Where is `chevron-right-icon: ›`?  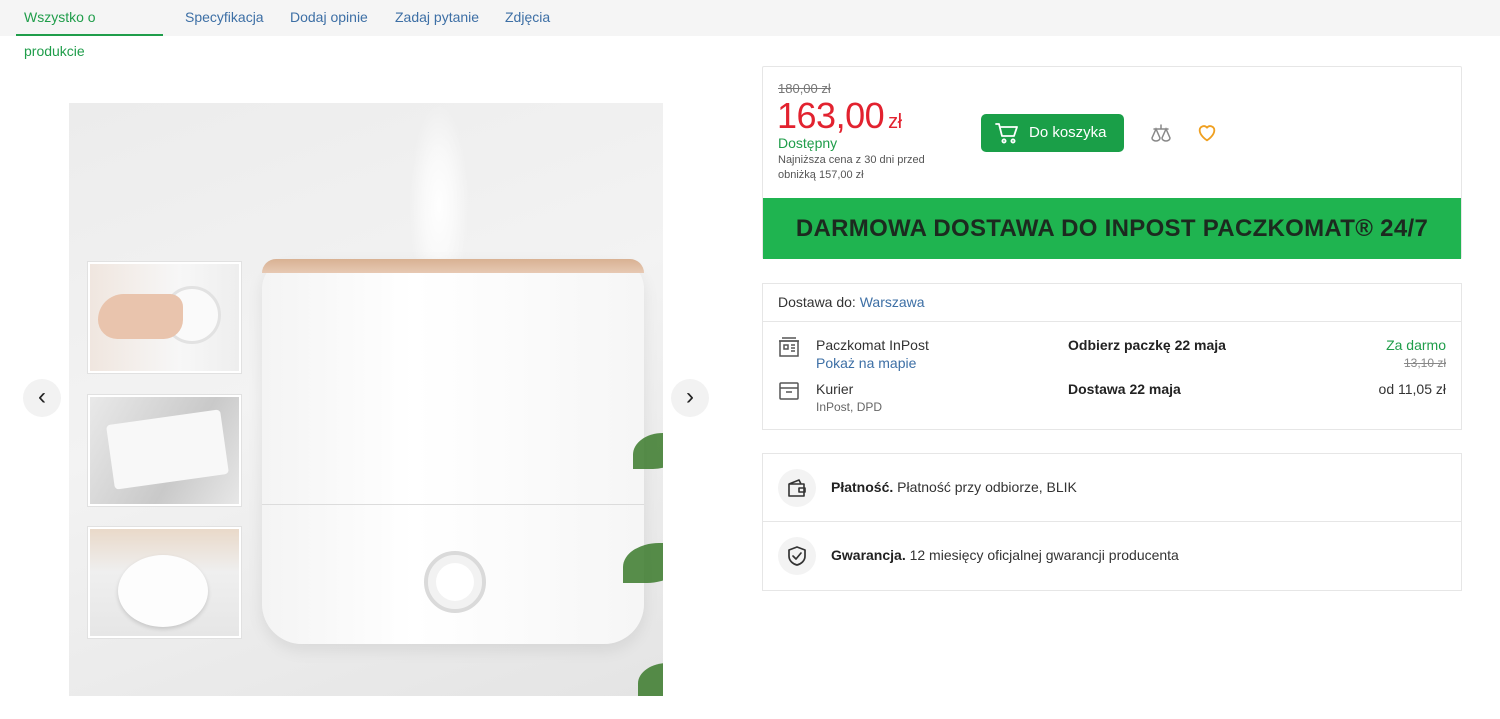 chevron-right-icon: › is located at coordinates (690, 396).